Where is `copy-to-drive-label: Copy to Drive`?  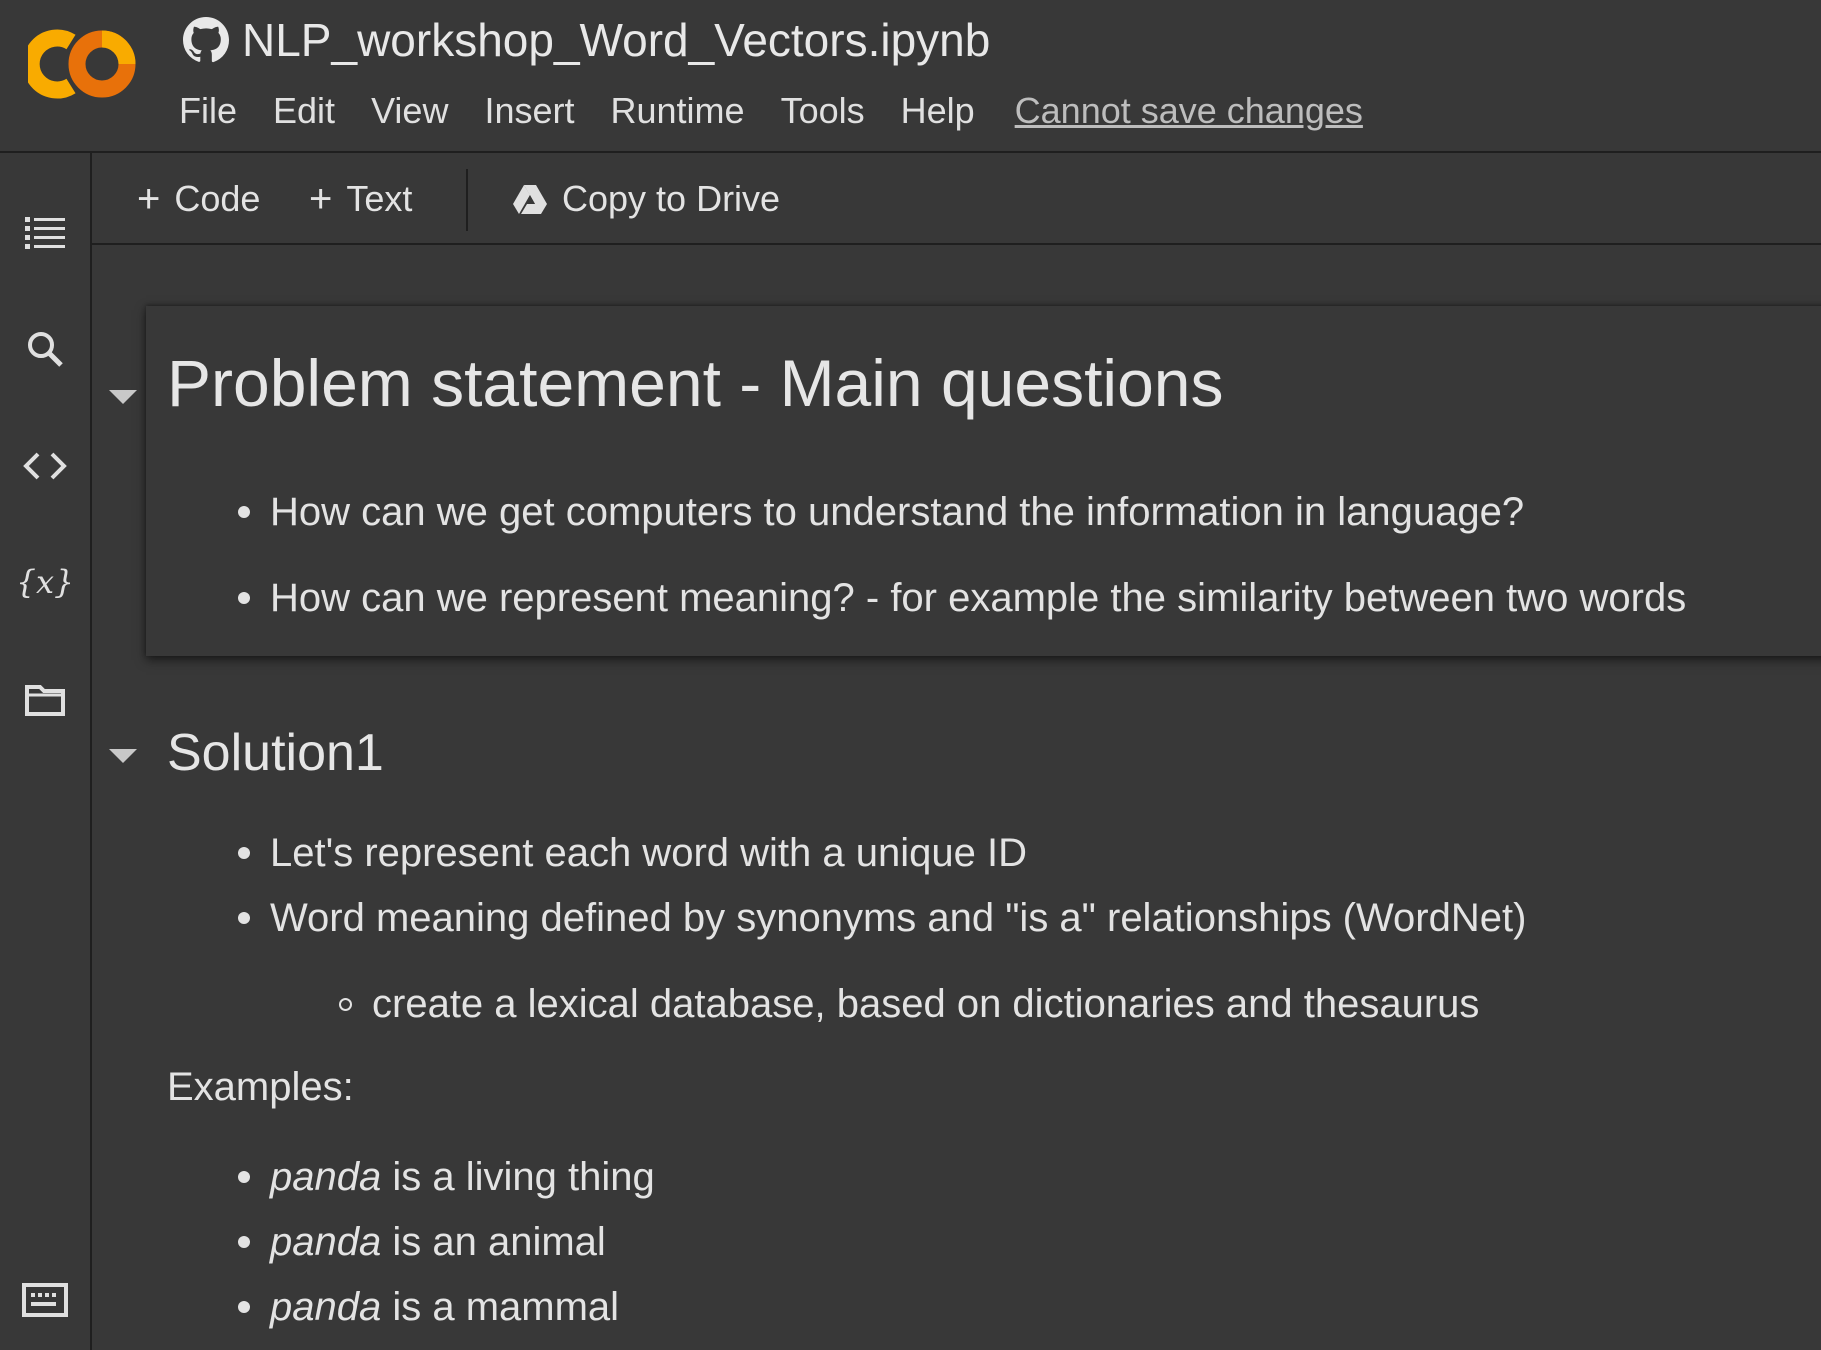 copy-to-drive-label: Copy to Drive is located at coordinates (671, 198).